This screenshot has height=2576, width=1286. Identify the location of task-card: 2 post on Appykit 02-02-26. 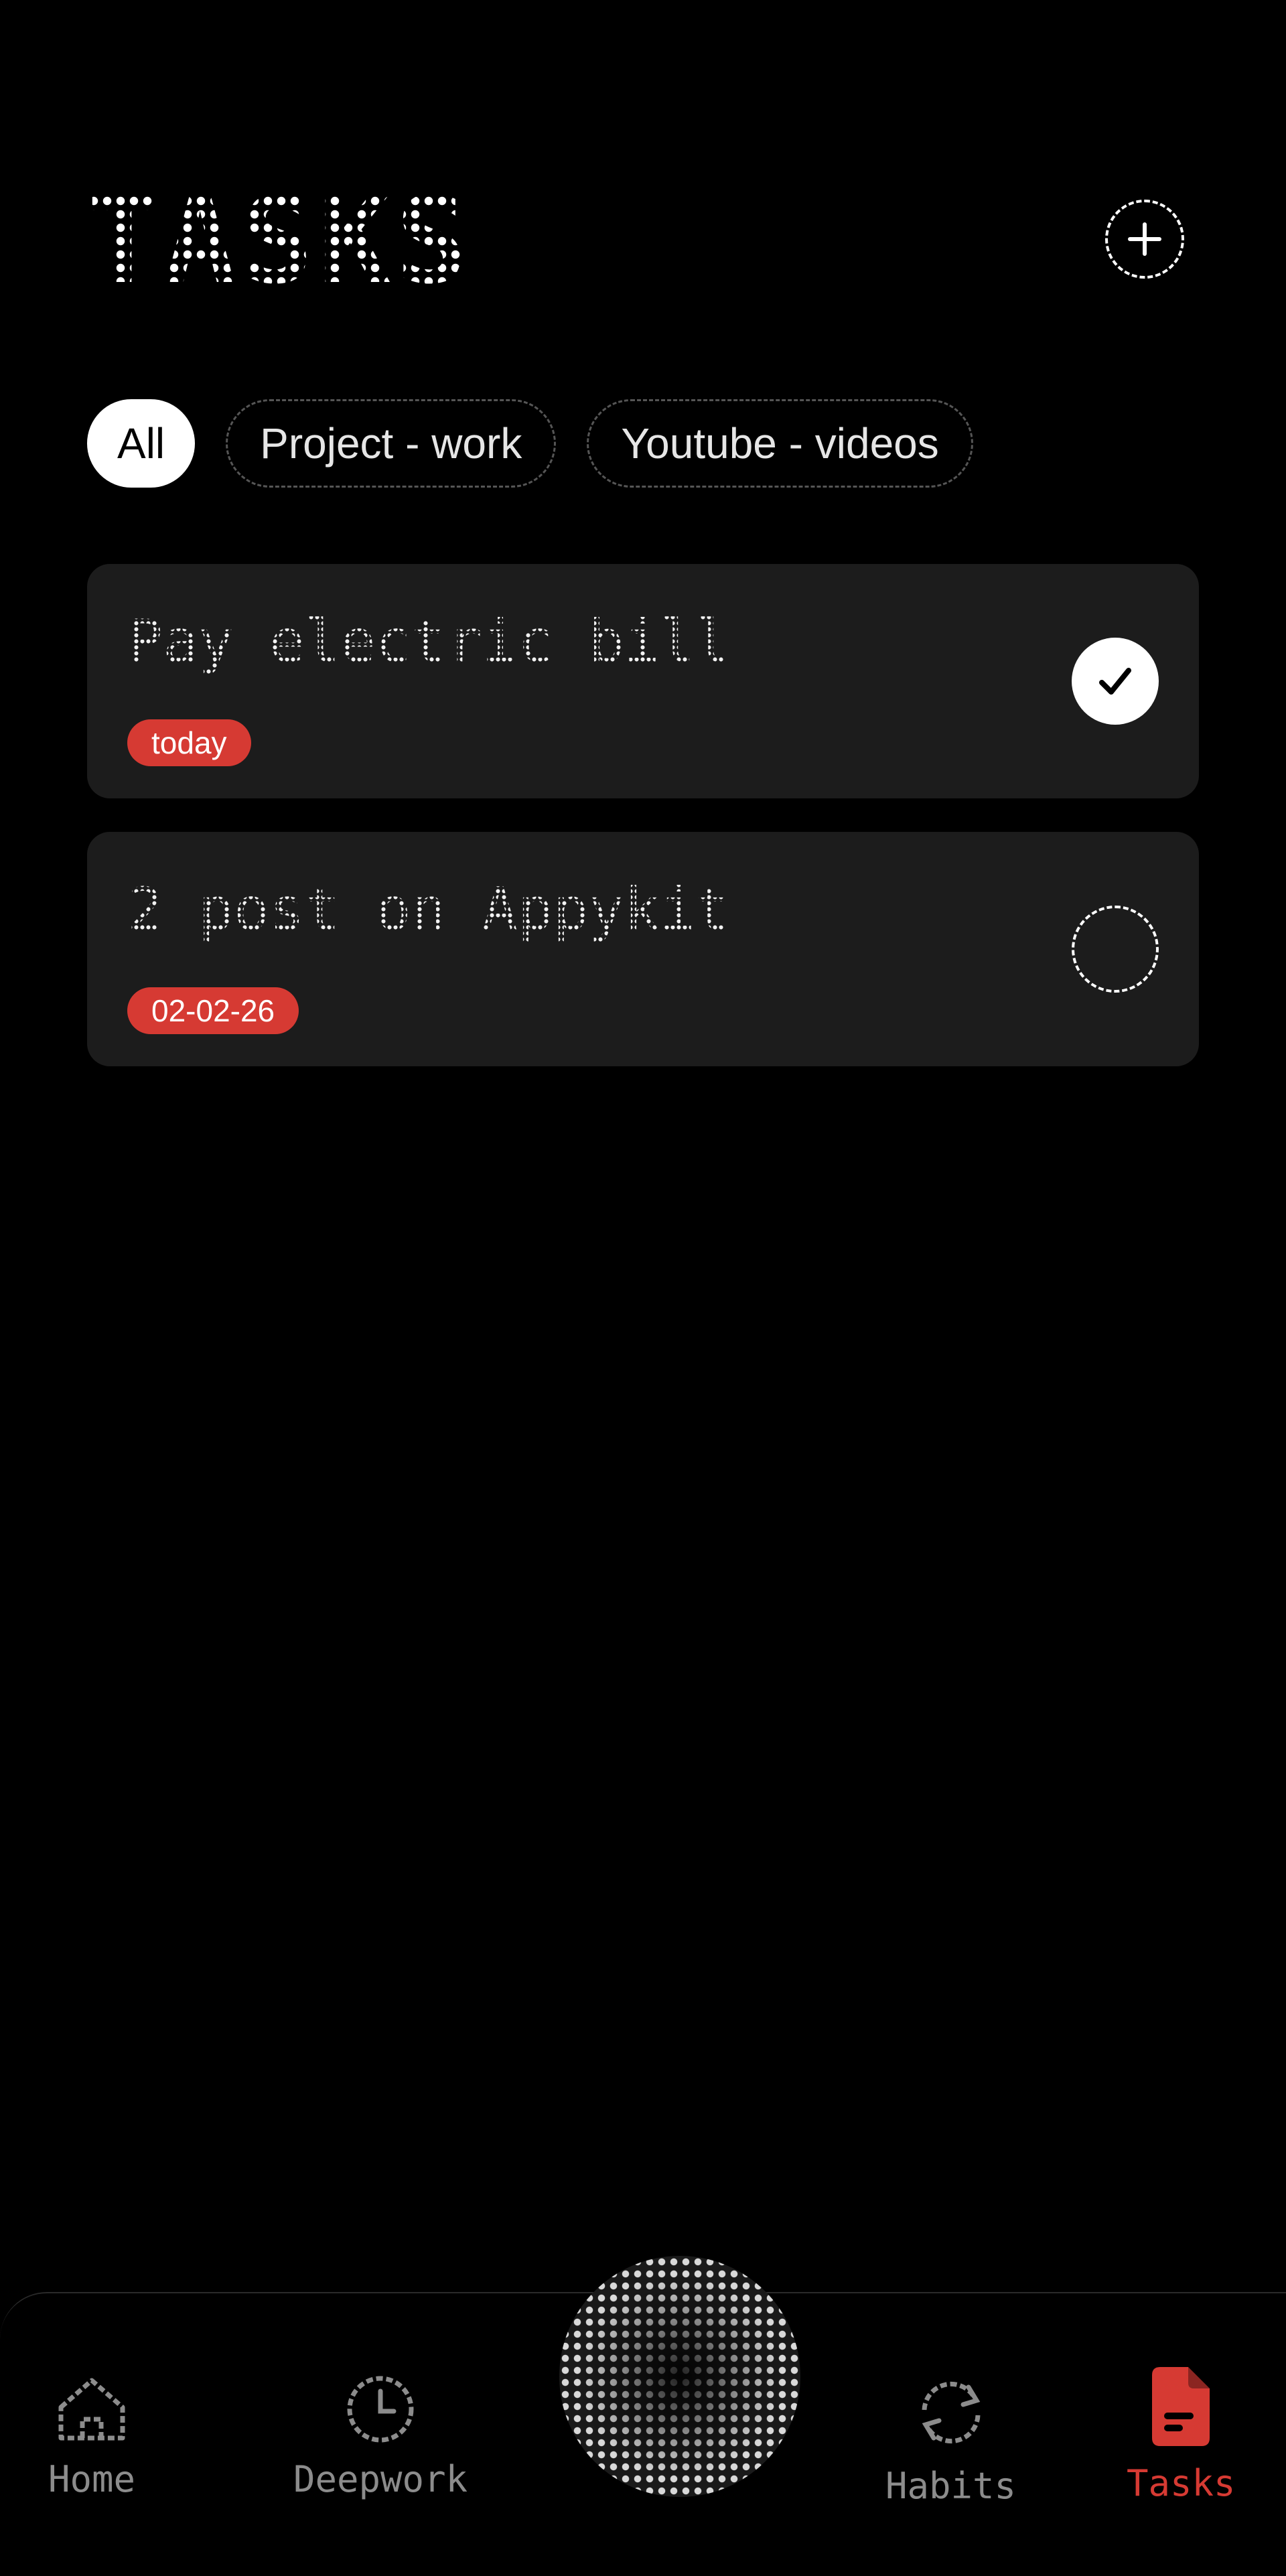
(643, 949).